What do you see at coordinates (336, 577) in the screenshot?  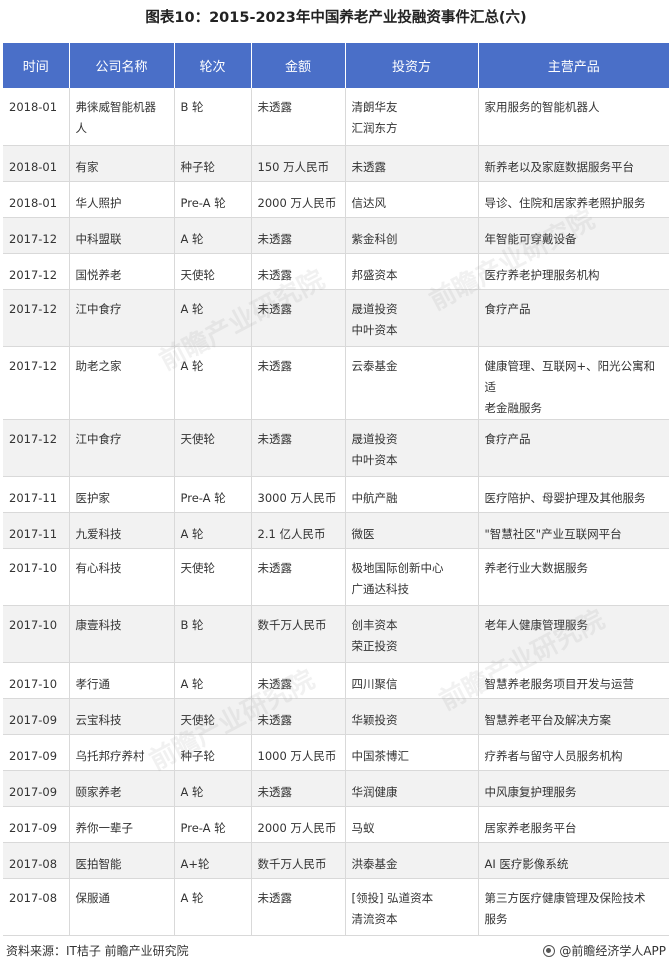 I see `table-row: 2017-10 有心科技 天使轮 未透露 极地国际创新中心 广通达科技 养老行业大数据服务` at bounding box center [336, 577].